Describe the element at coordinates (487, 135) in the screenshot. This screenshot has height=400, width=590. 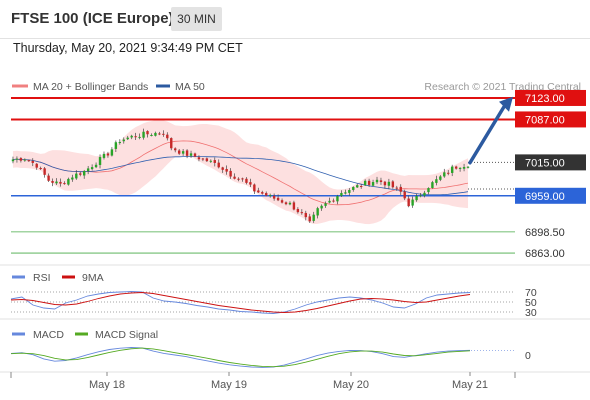
I see `forecast-arrow` at that location.